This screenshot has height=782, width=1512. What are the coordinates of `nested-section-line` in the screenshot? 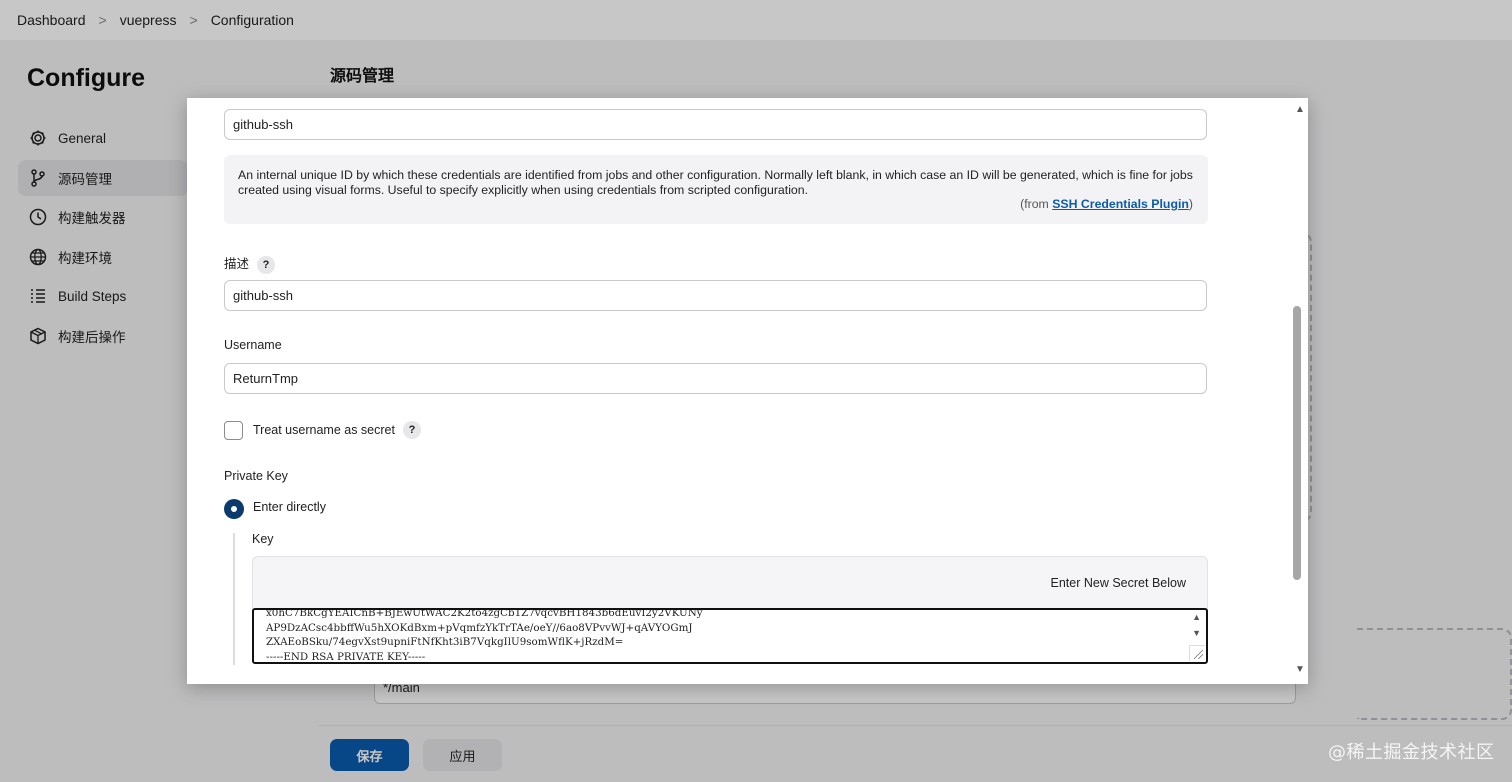 It's located at (234, 599).